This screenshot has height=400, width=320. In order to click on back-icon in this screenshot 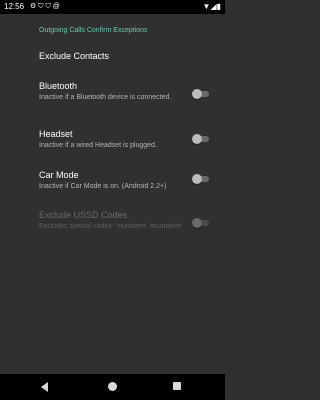, I will do `click(44, 387)`.